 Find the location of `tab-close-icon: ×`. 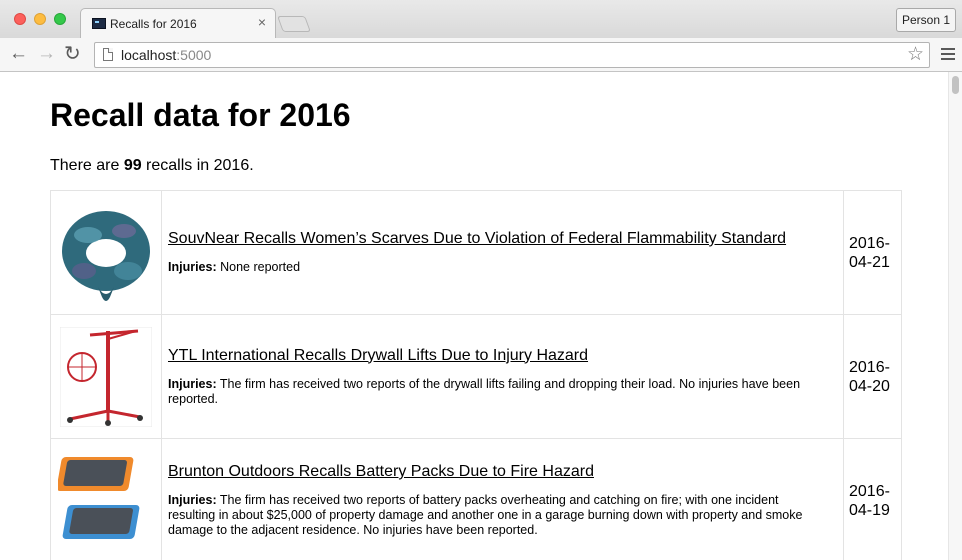

tab-close-icon: × is located at coordinates (262, 22).